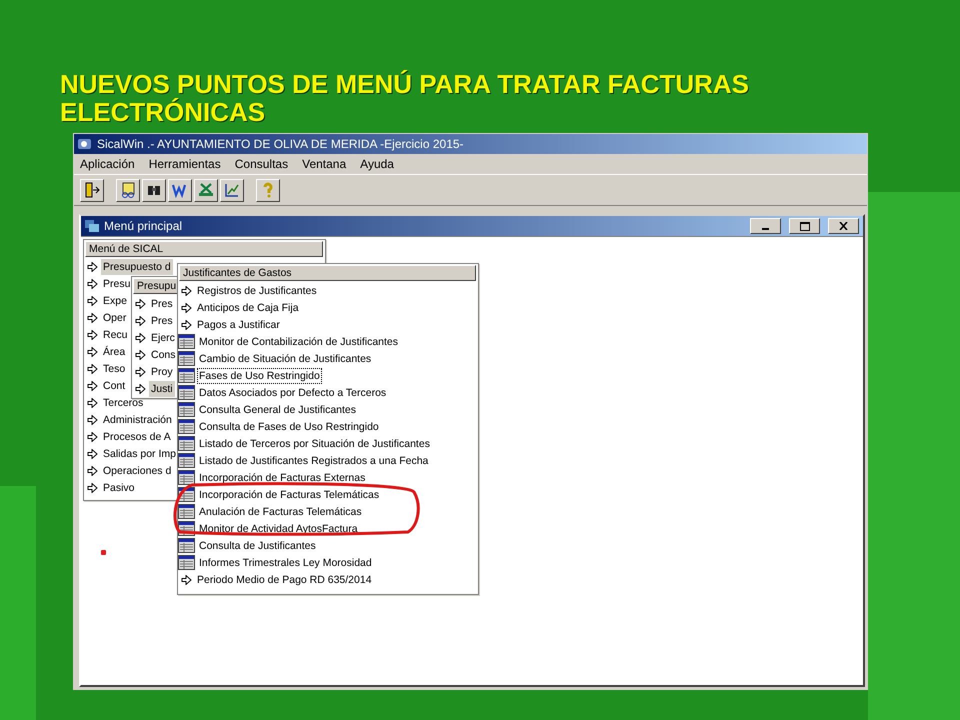 This screenshot has height=720, width=960. I want to click on spreadsheet-button, so click(206, 190).